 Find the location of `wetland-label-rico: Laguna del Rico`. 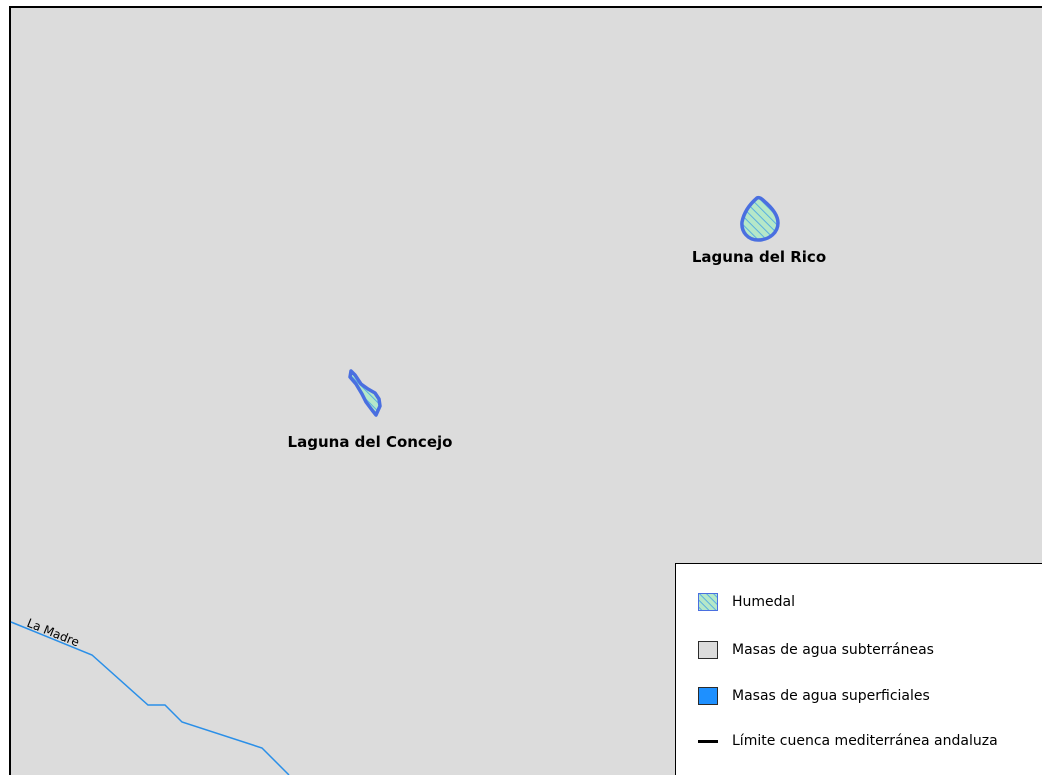

wetland-label-rico: Laguna del Rico is located at coordinates (759, 257).